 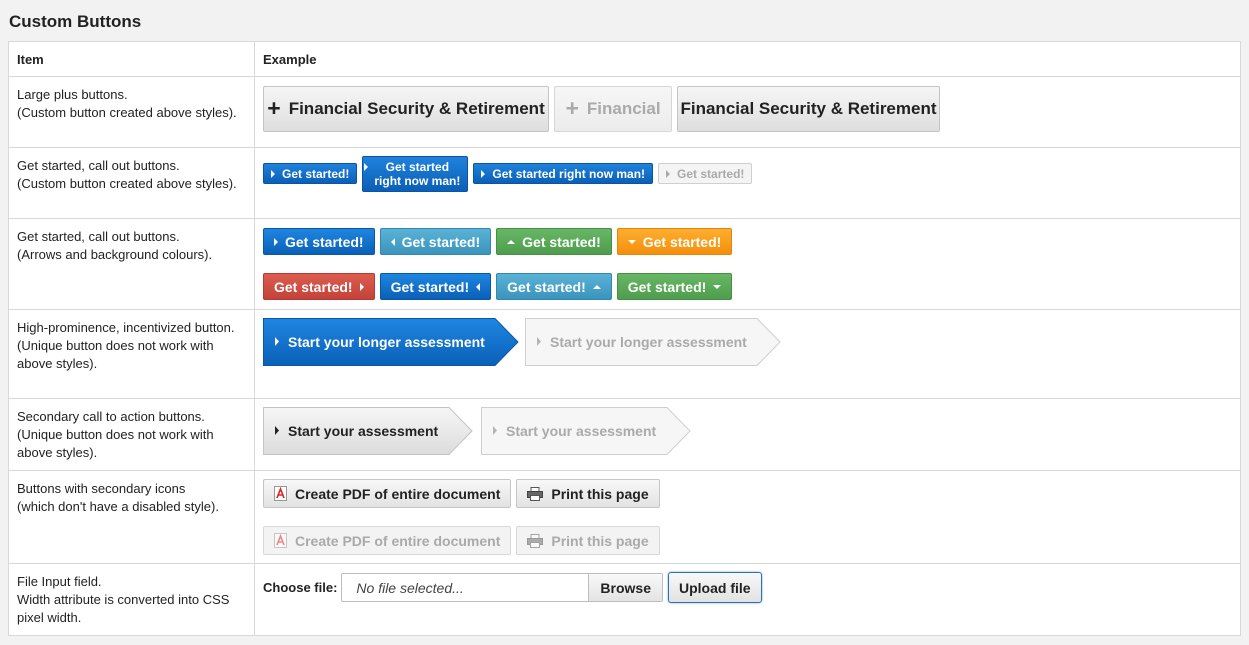 What do you see at coordinates (415, 174) in the screenshot?
I see `get-started-now-button: Get started right now man!` at bounding box center [415, 174].